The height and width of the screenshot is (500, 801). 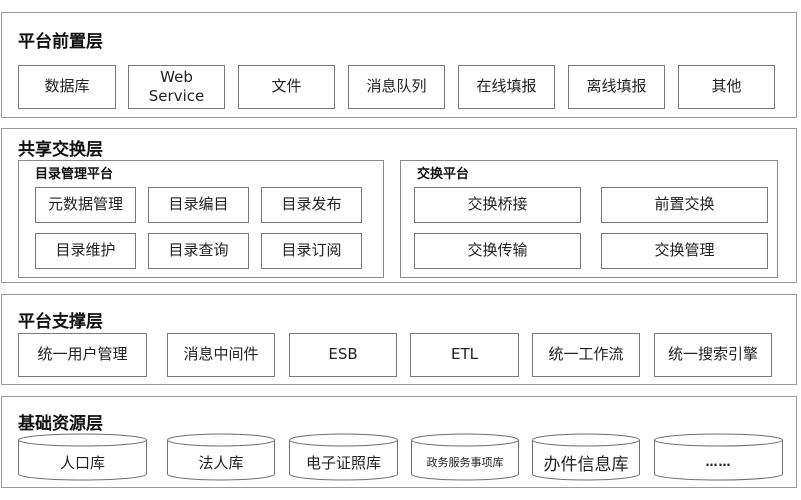 What do you see at coordinates (82, 355) in the screenshot?
I see `support-item-unified-user-management: 统一用户管理` at bounding box center [82, 355].